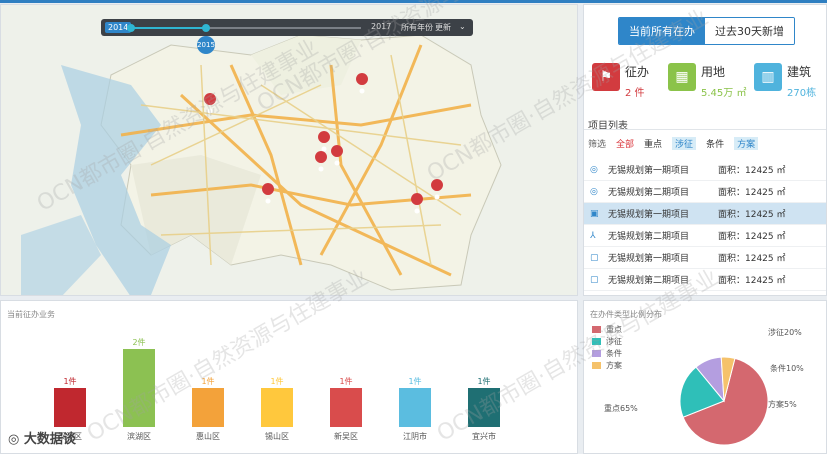 This screenshot has height=454, width=827. I want to click on filter-zheng: 涉征, so click(684, 143).